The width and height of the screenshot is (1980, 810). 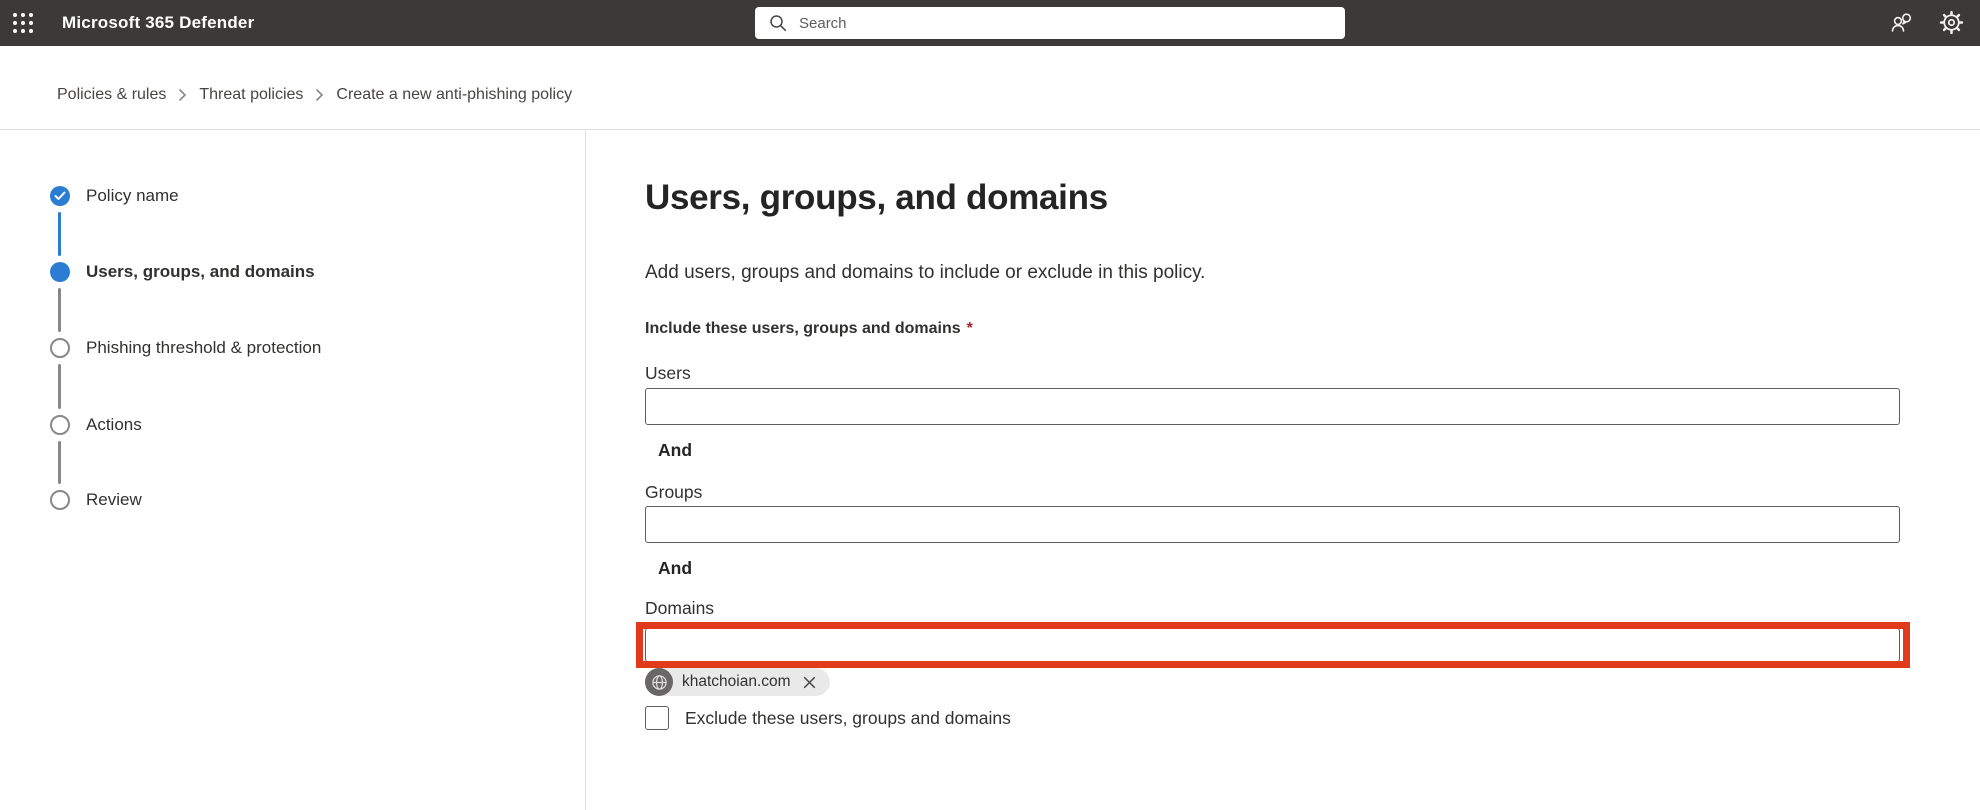 I want to click on include-section-label: Include these users, groups and domains *, so click(x=809, y=328).